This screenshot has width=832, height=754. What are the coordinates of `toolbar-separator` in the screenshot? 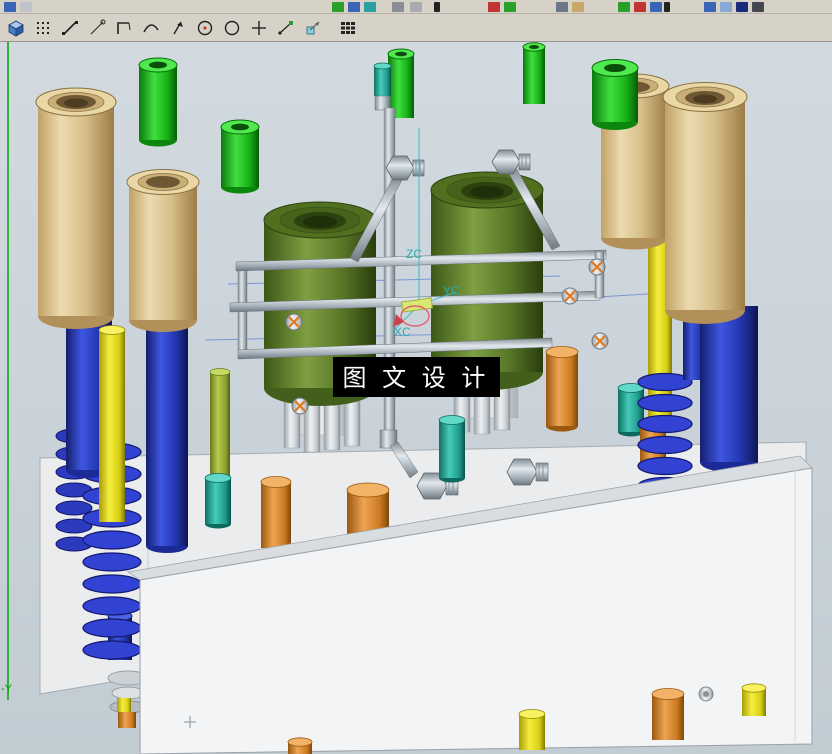 It's located at (330, 28).